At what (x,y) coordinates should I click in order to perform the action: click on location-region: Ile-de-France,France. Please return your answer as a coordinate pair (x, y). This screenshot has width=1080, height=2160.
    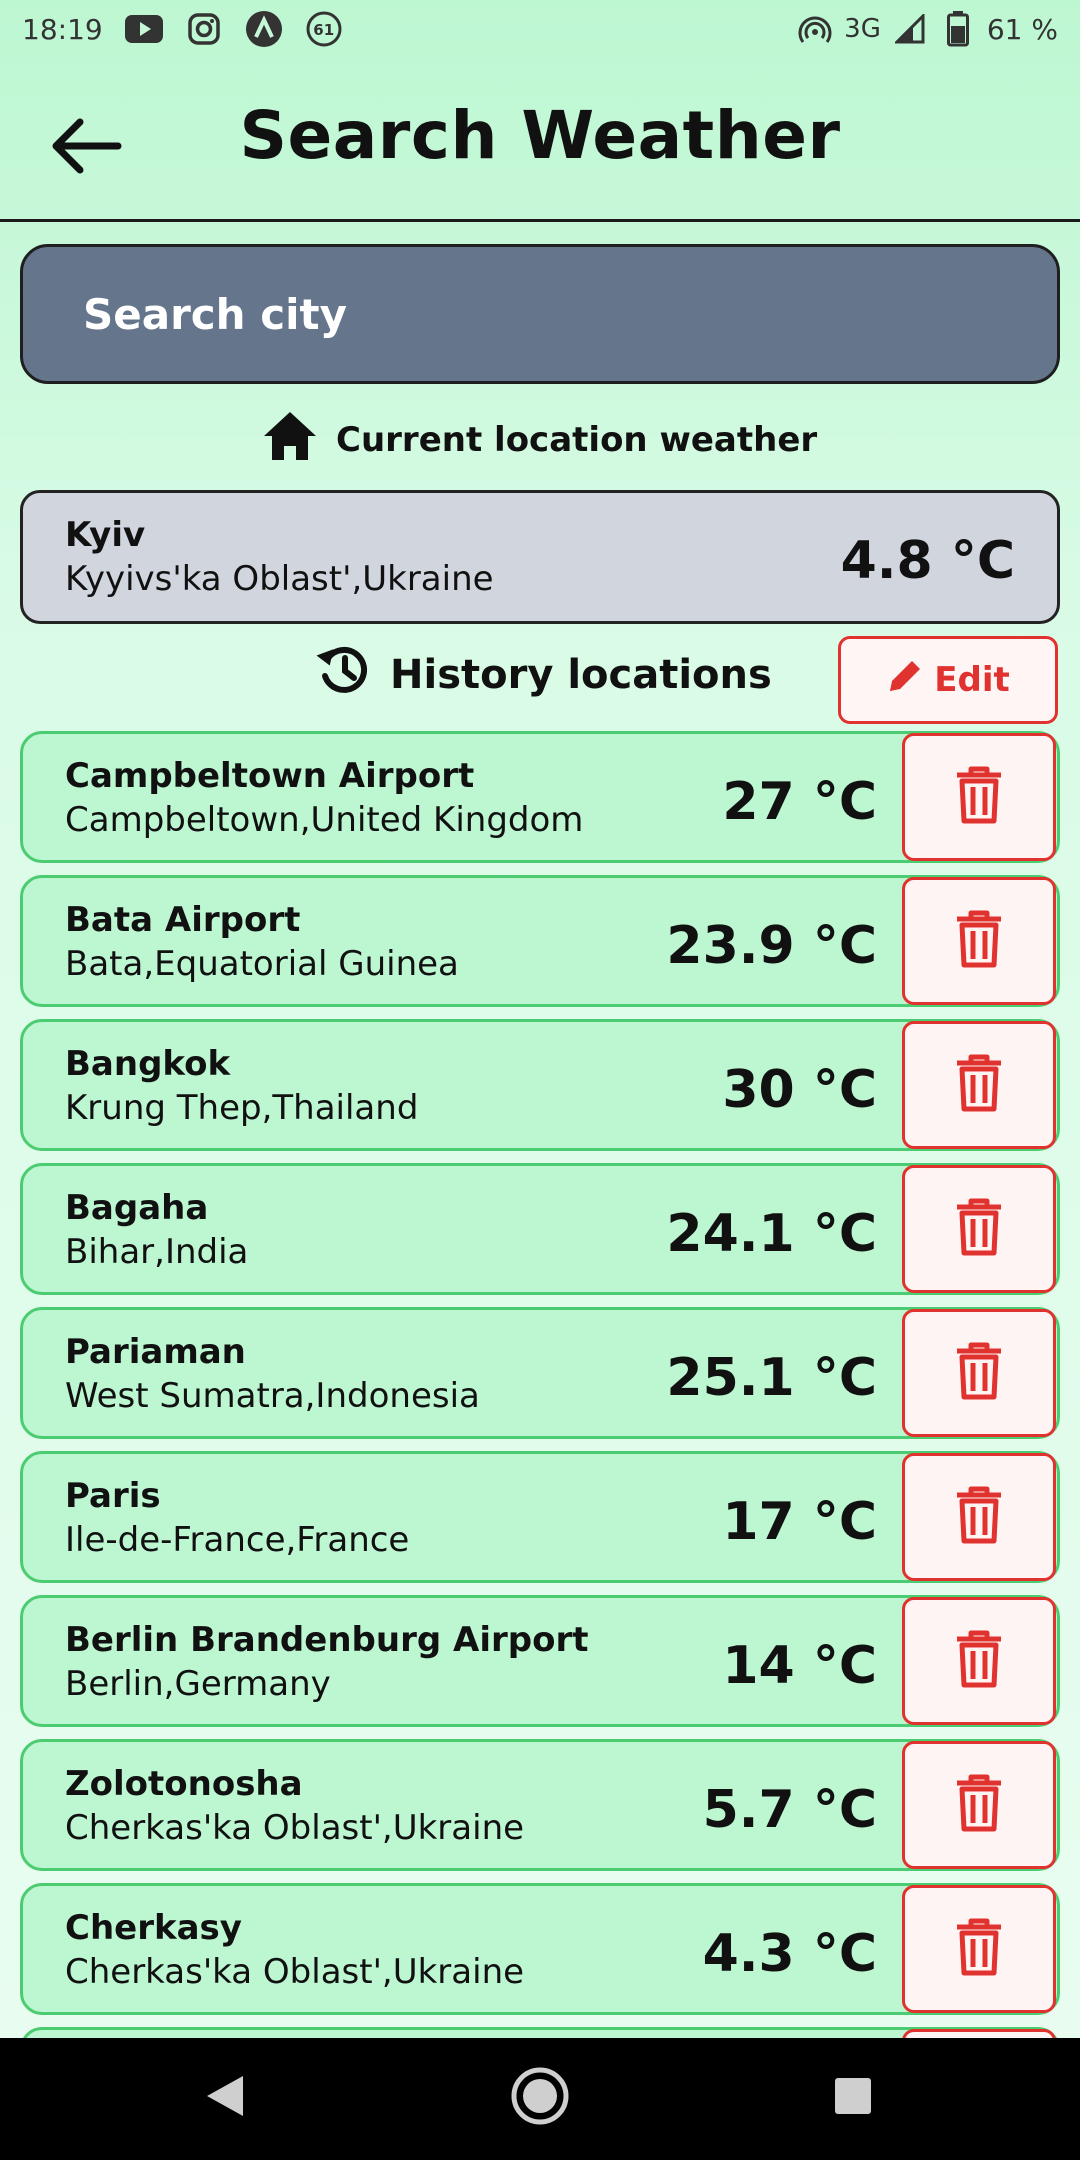
    Looking at the image, I should click on (237, 1540).